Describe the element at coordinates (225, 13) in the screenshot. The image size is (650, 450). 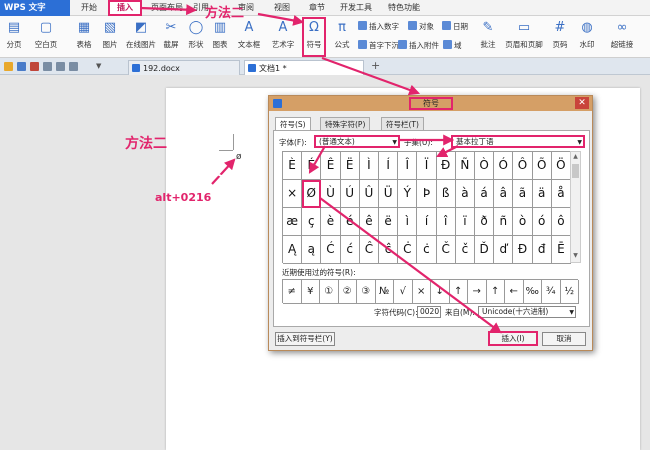
I see `annotation-method-one: 方法二` at that location.